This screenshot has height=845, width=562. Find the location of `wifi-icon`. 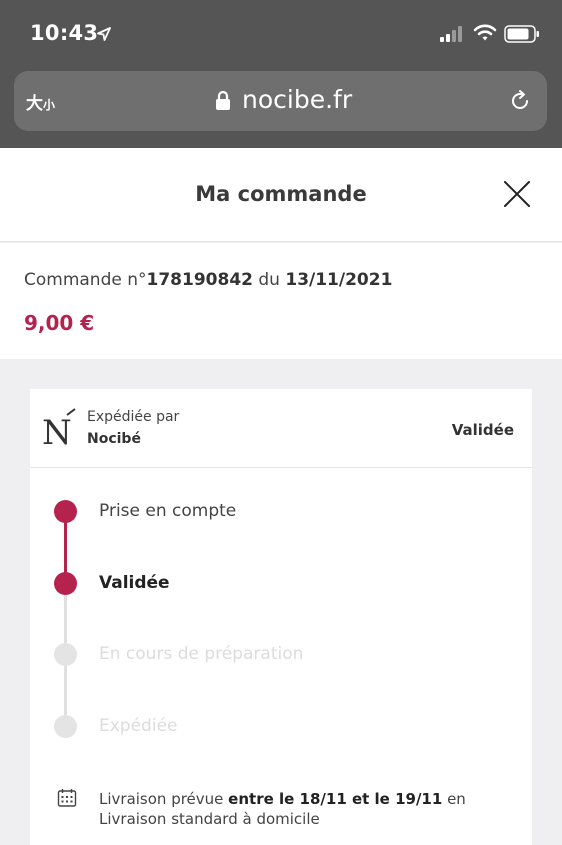

wifi-icon is located at coordinates (485, 32).